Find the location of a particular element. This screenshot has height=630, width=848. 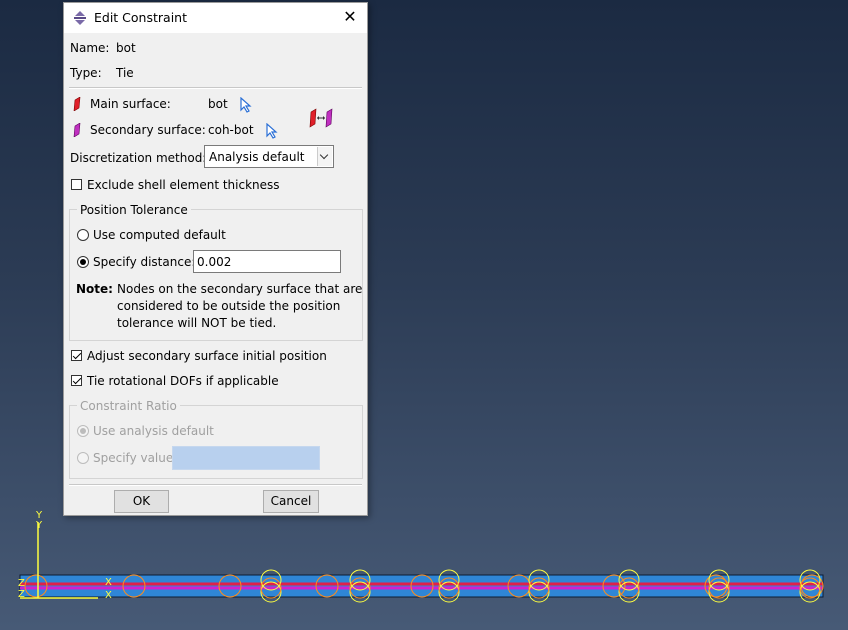

note-line-3: tolerance will NOT be tied. is located at coordinates (197, 323).